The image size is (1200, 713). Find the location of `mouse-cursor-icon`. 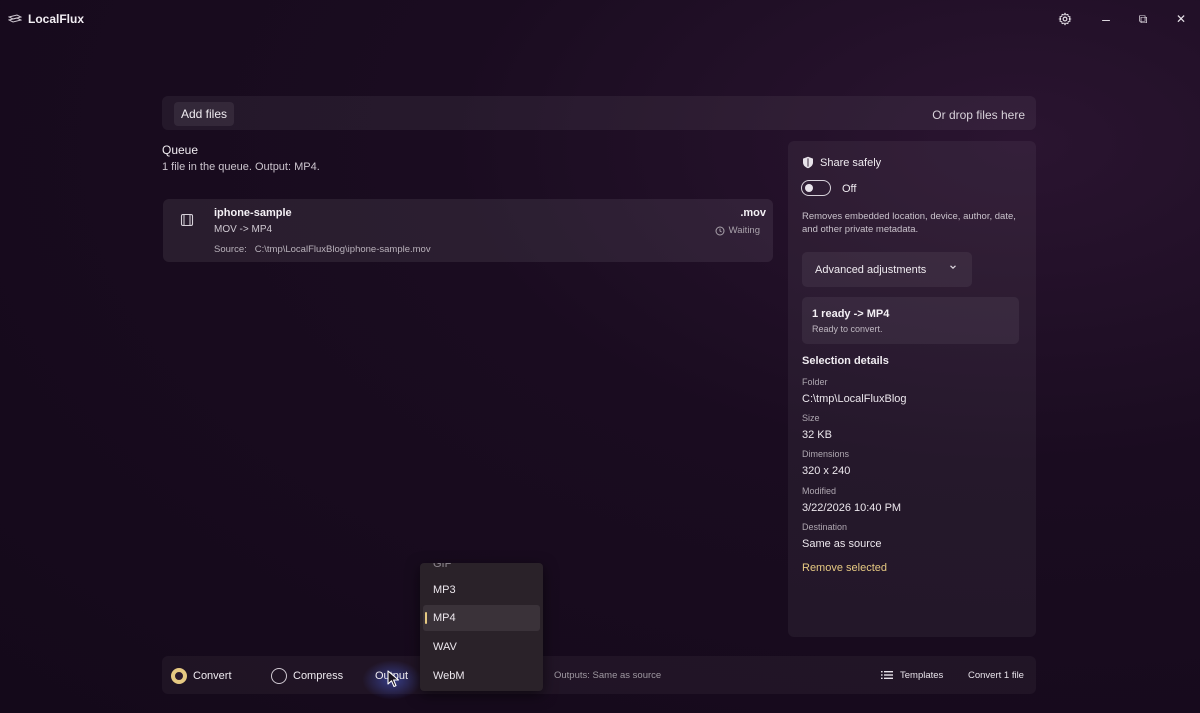

mouse-cursor-icon is located at coordinates (393, 679).